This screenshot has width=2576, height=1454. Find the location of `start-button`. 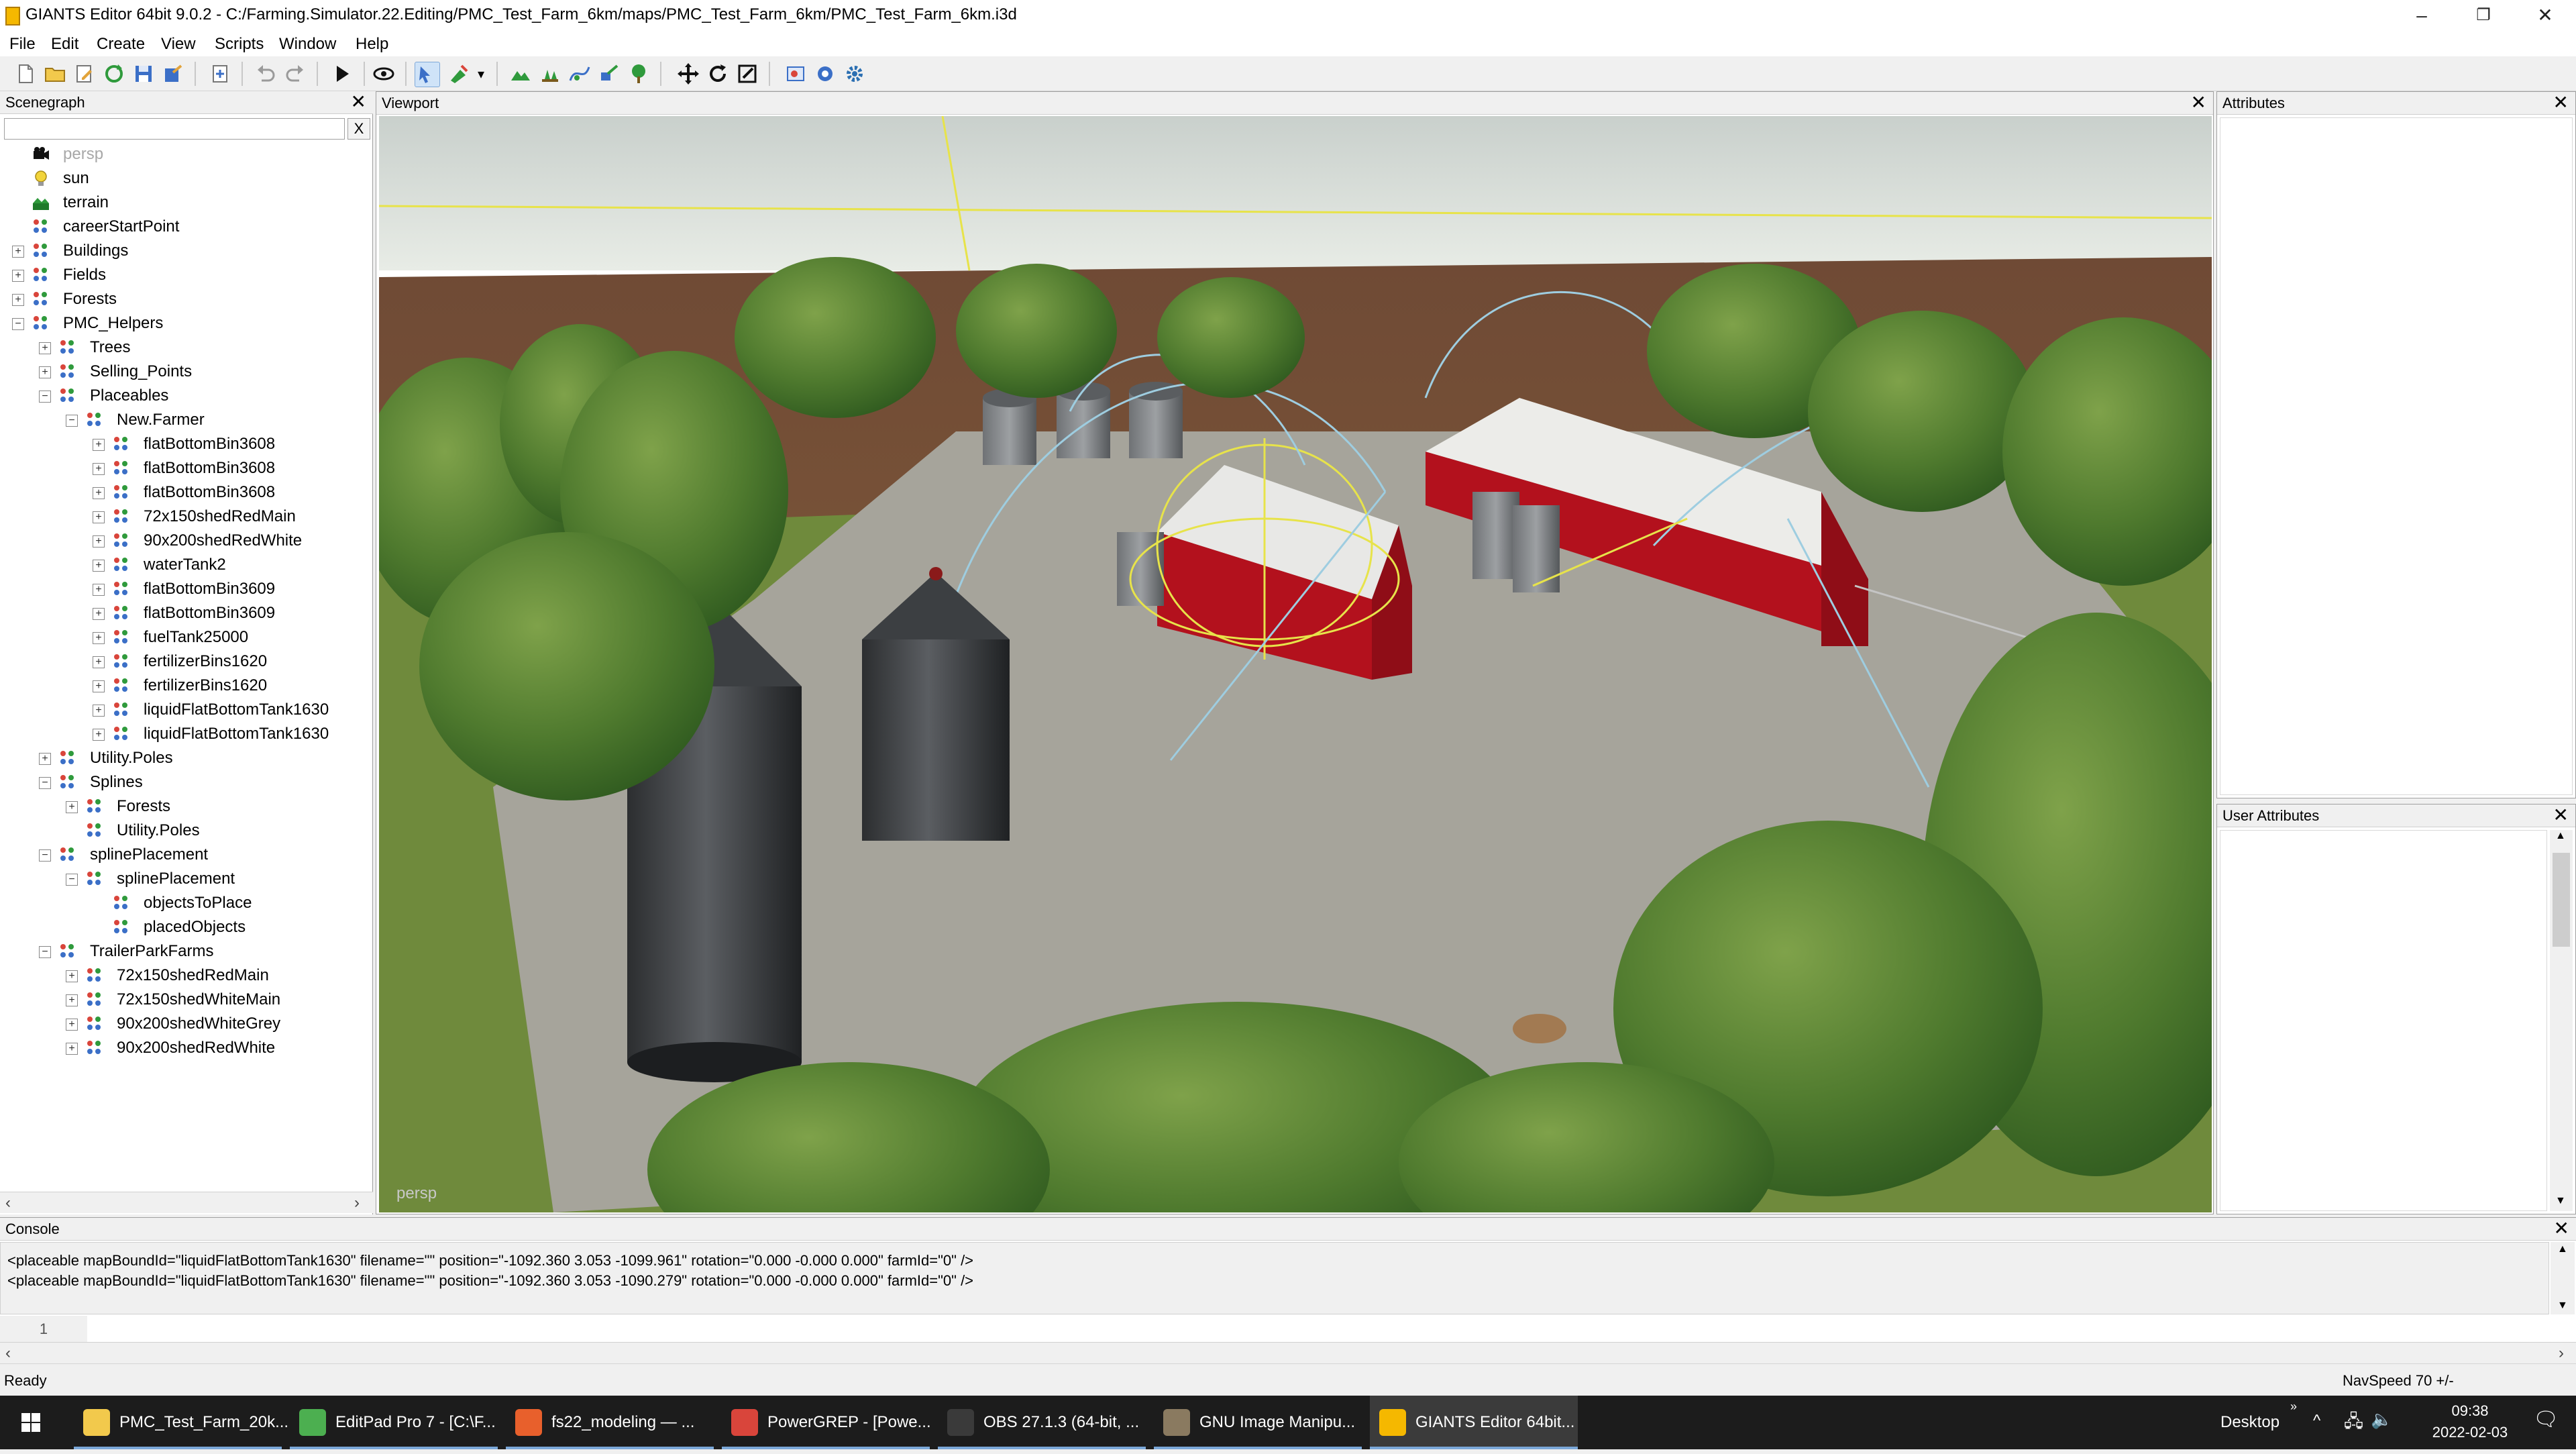

start-button is located at coordinates (31, 1422).